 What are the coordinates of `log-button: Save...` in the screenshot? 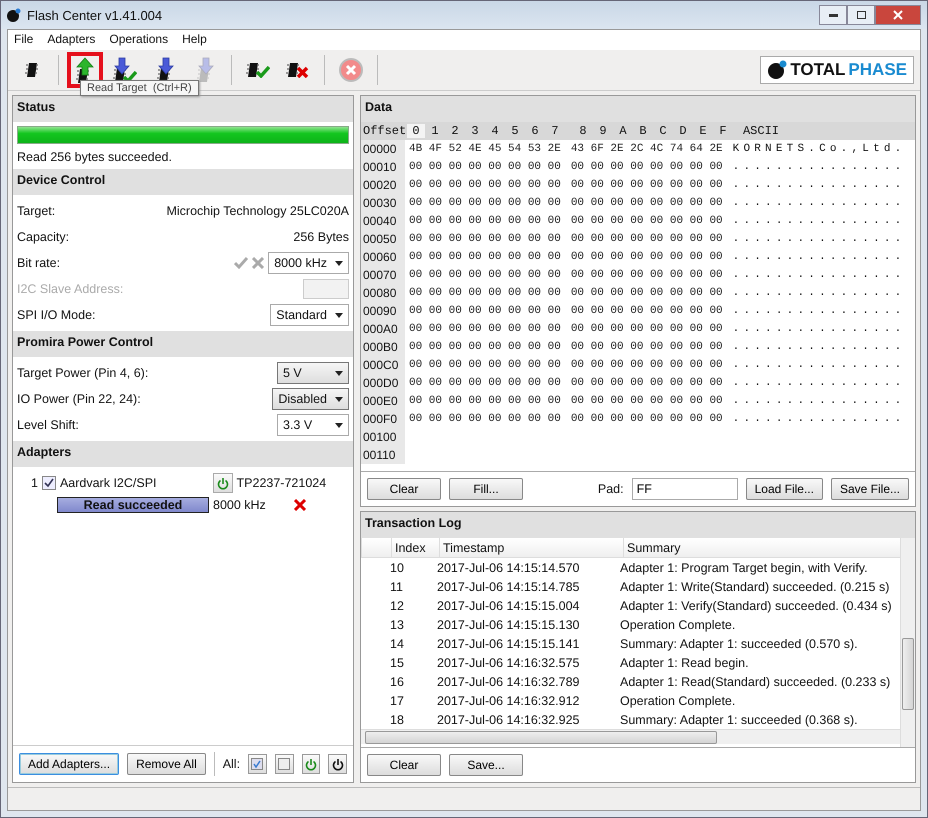 It's located at (486, 765).